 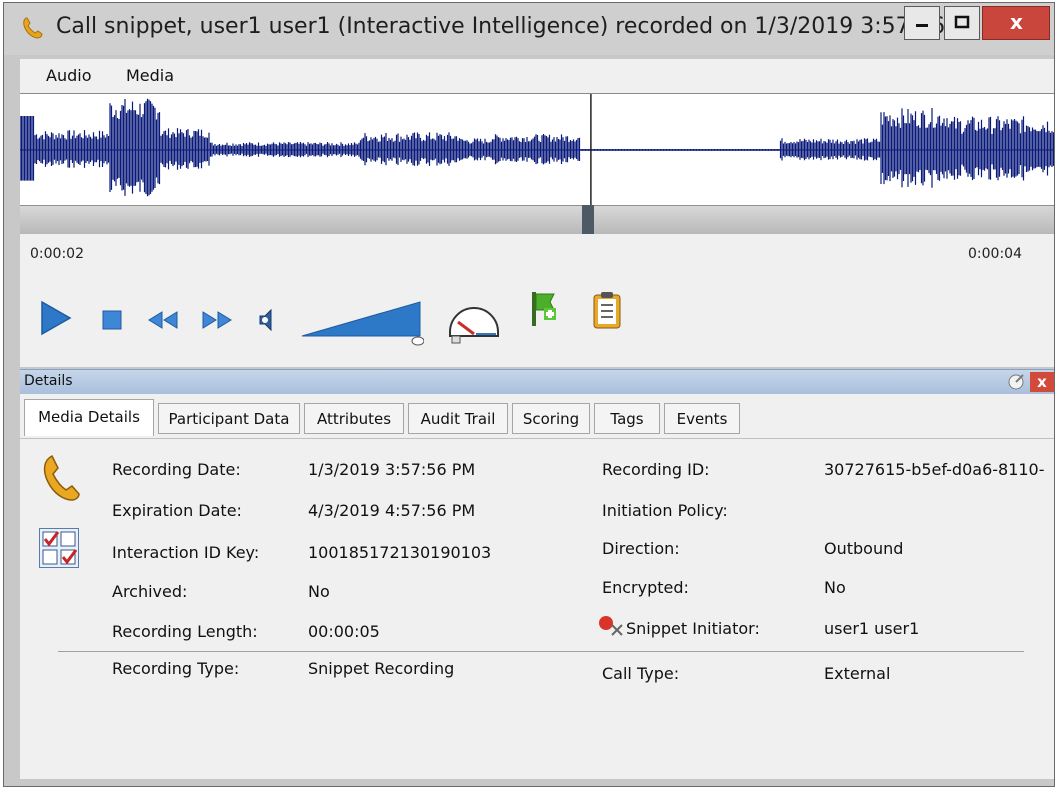 I want to click on interaction-id-key-label: Interaction ID Key:, so click(x=186, y=552).